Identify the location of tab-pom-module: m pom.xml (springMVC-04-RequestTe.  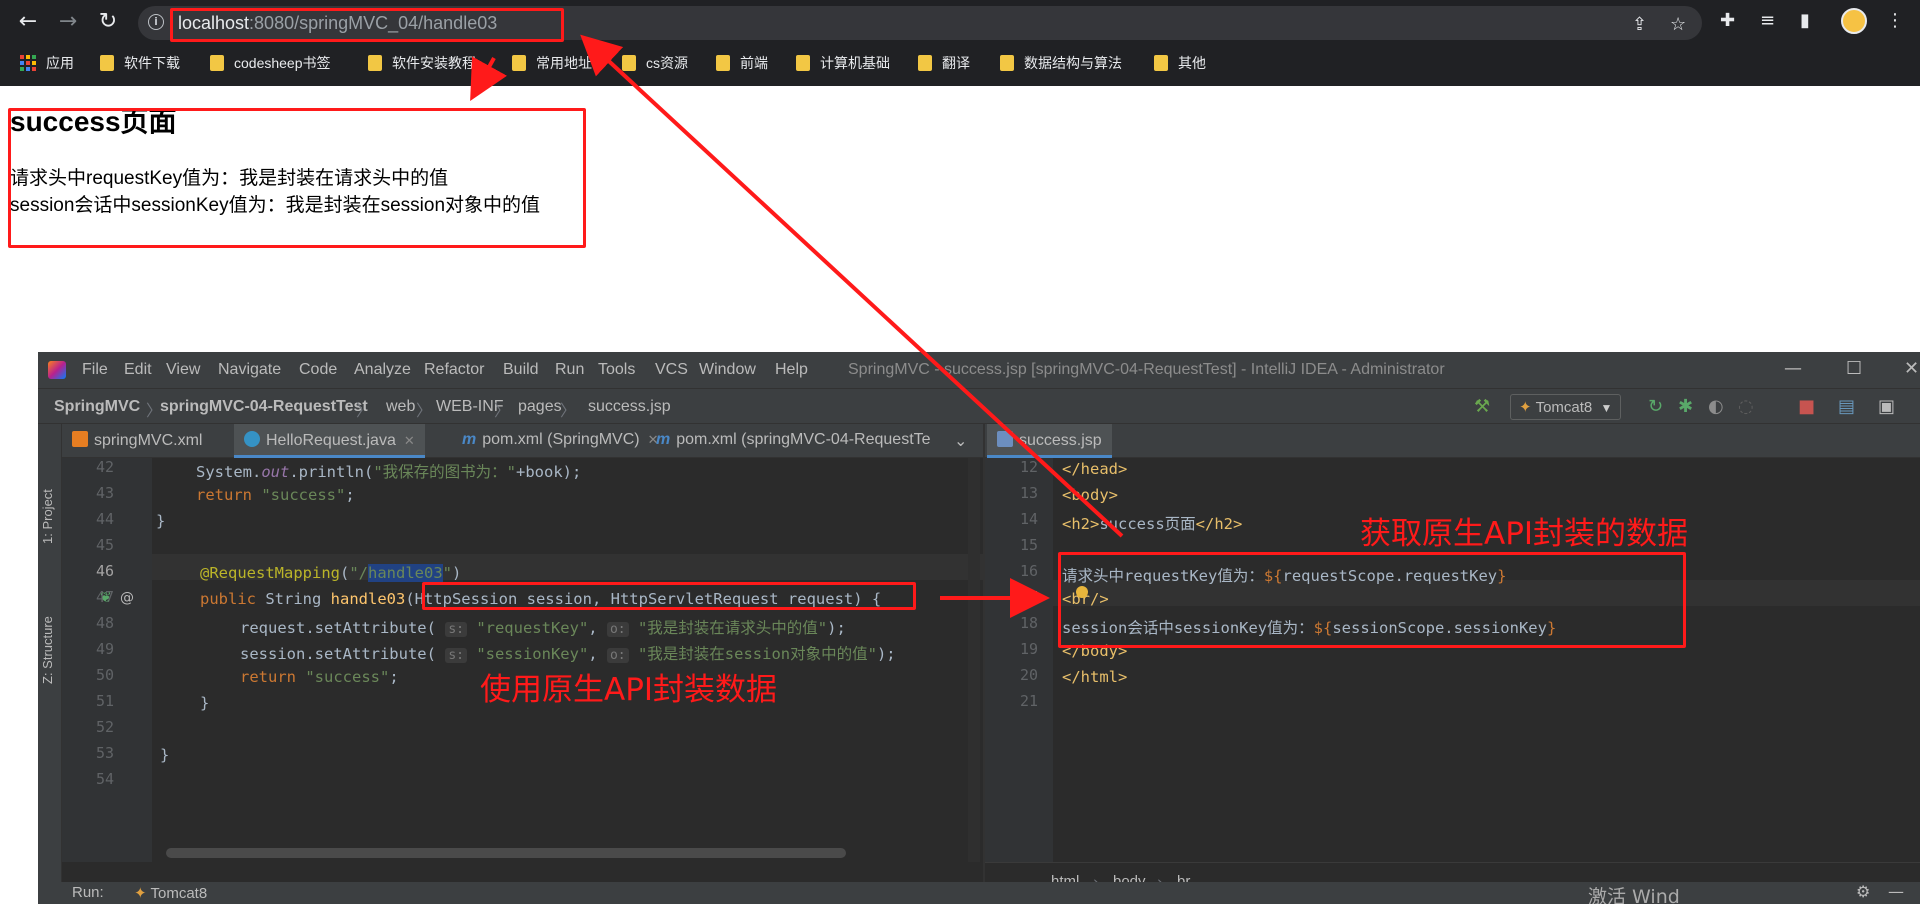
(793, 441).